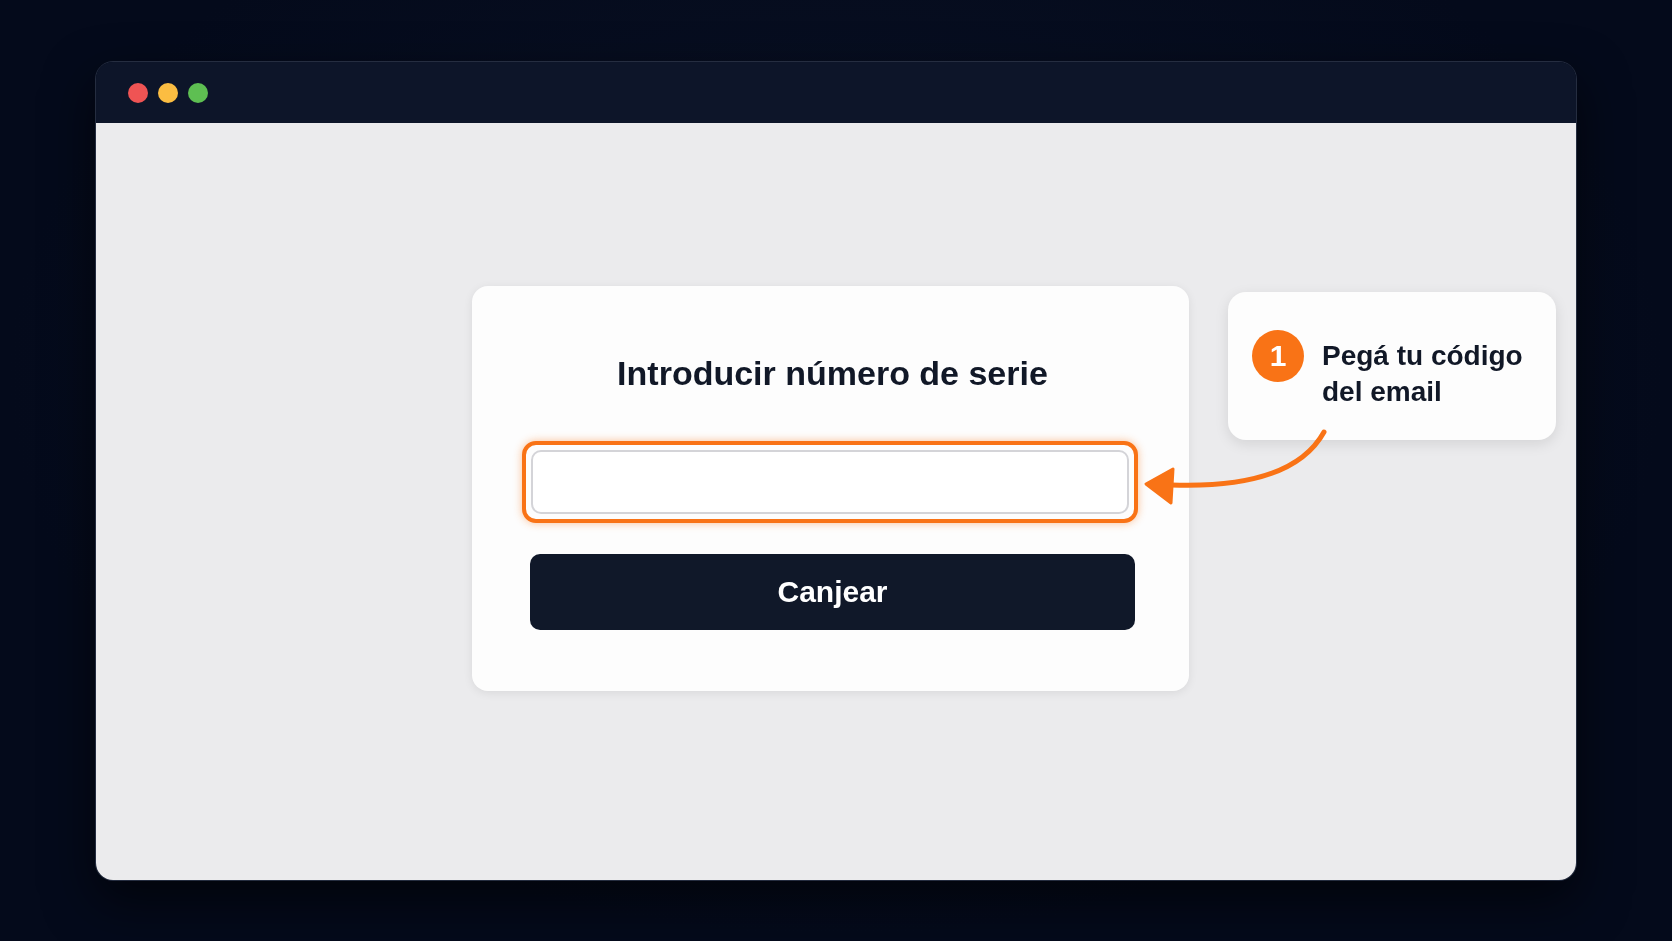 The height and width of the screenshot is (941, 1672). I want to click on curved-arrow-icon, so click(1236, 467).